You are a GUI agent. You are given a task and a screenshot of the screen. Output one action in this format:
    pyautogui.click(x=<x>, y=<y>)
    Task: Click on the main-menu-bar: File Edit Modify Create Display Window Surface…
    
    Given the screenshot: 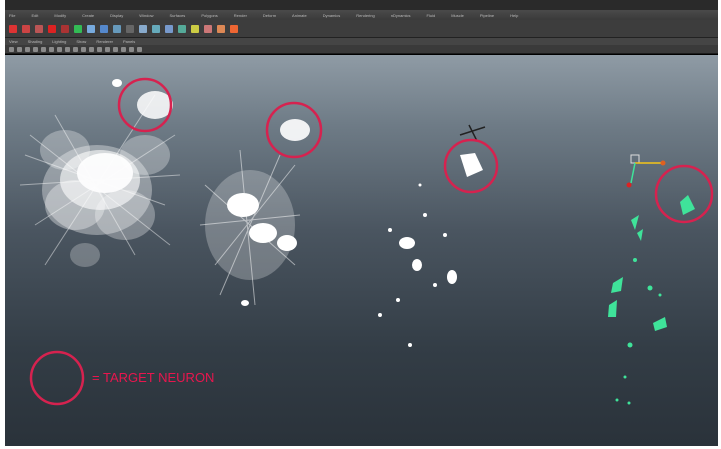 What is the action you would take?
    pyautogui.click(x=361, y=15)
    